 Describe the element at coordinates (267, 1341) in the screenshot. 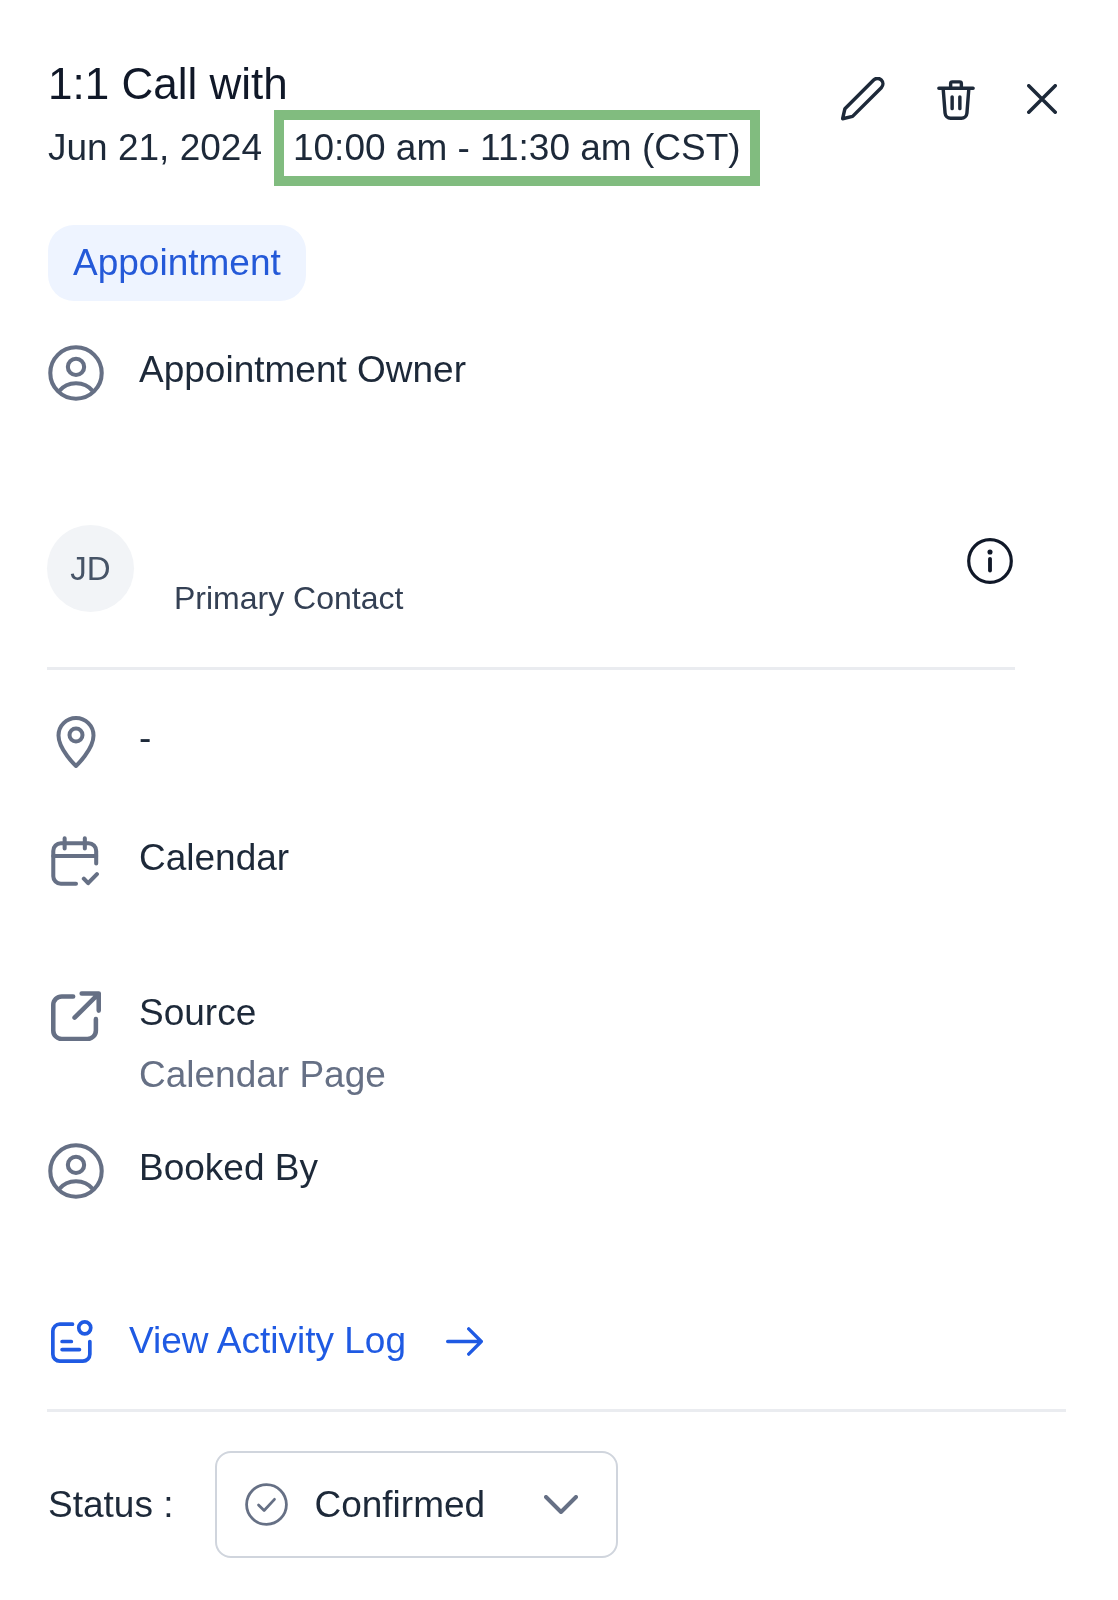

I see `activity-log-link: View Activity Log` at that location.